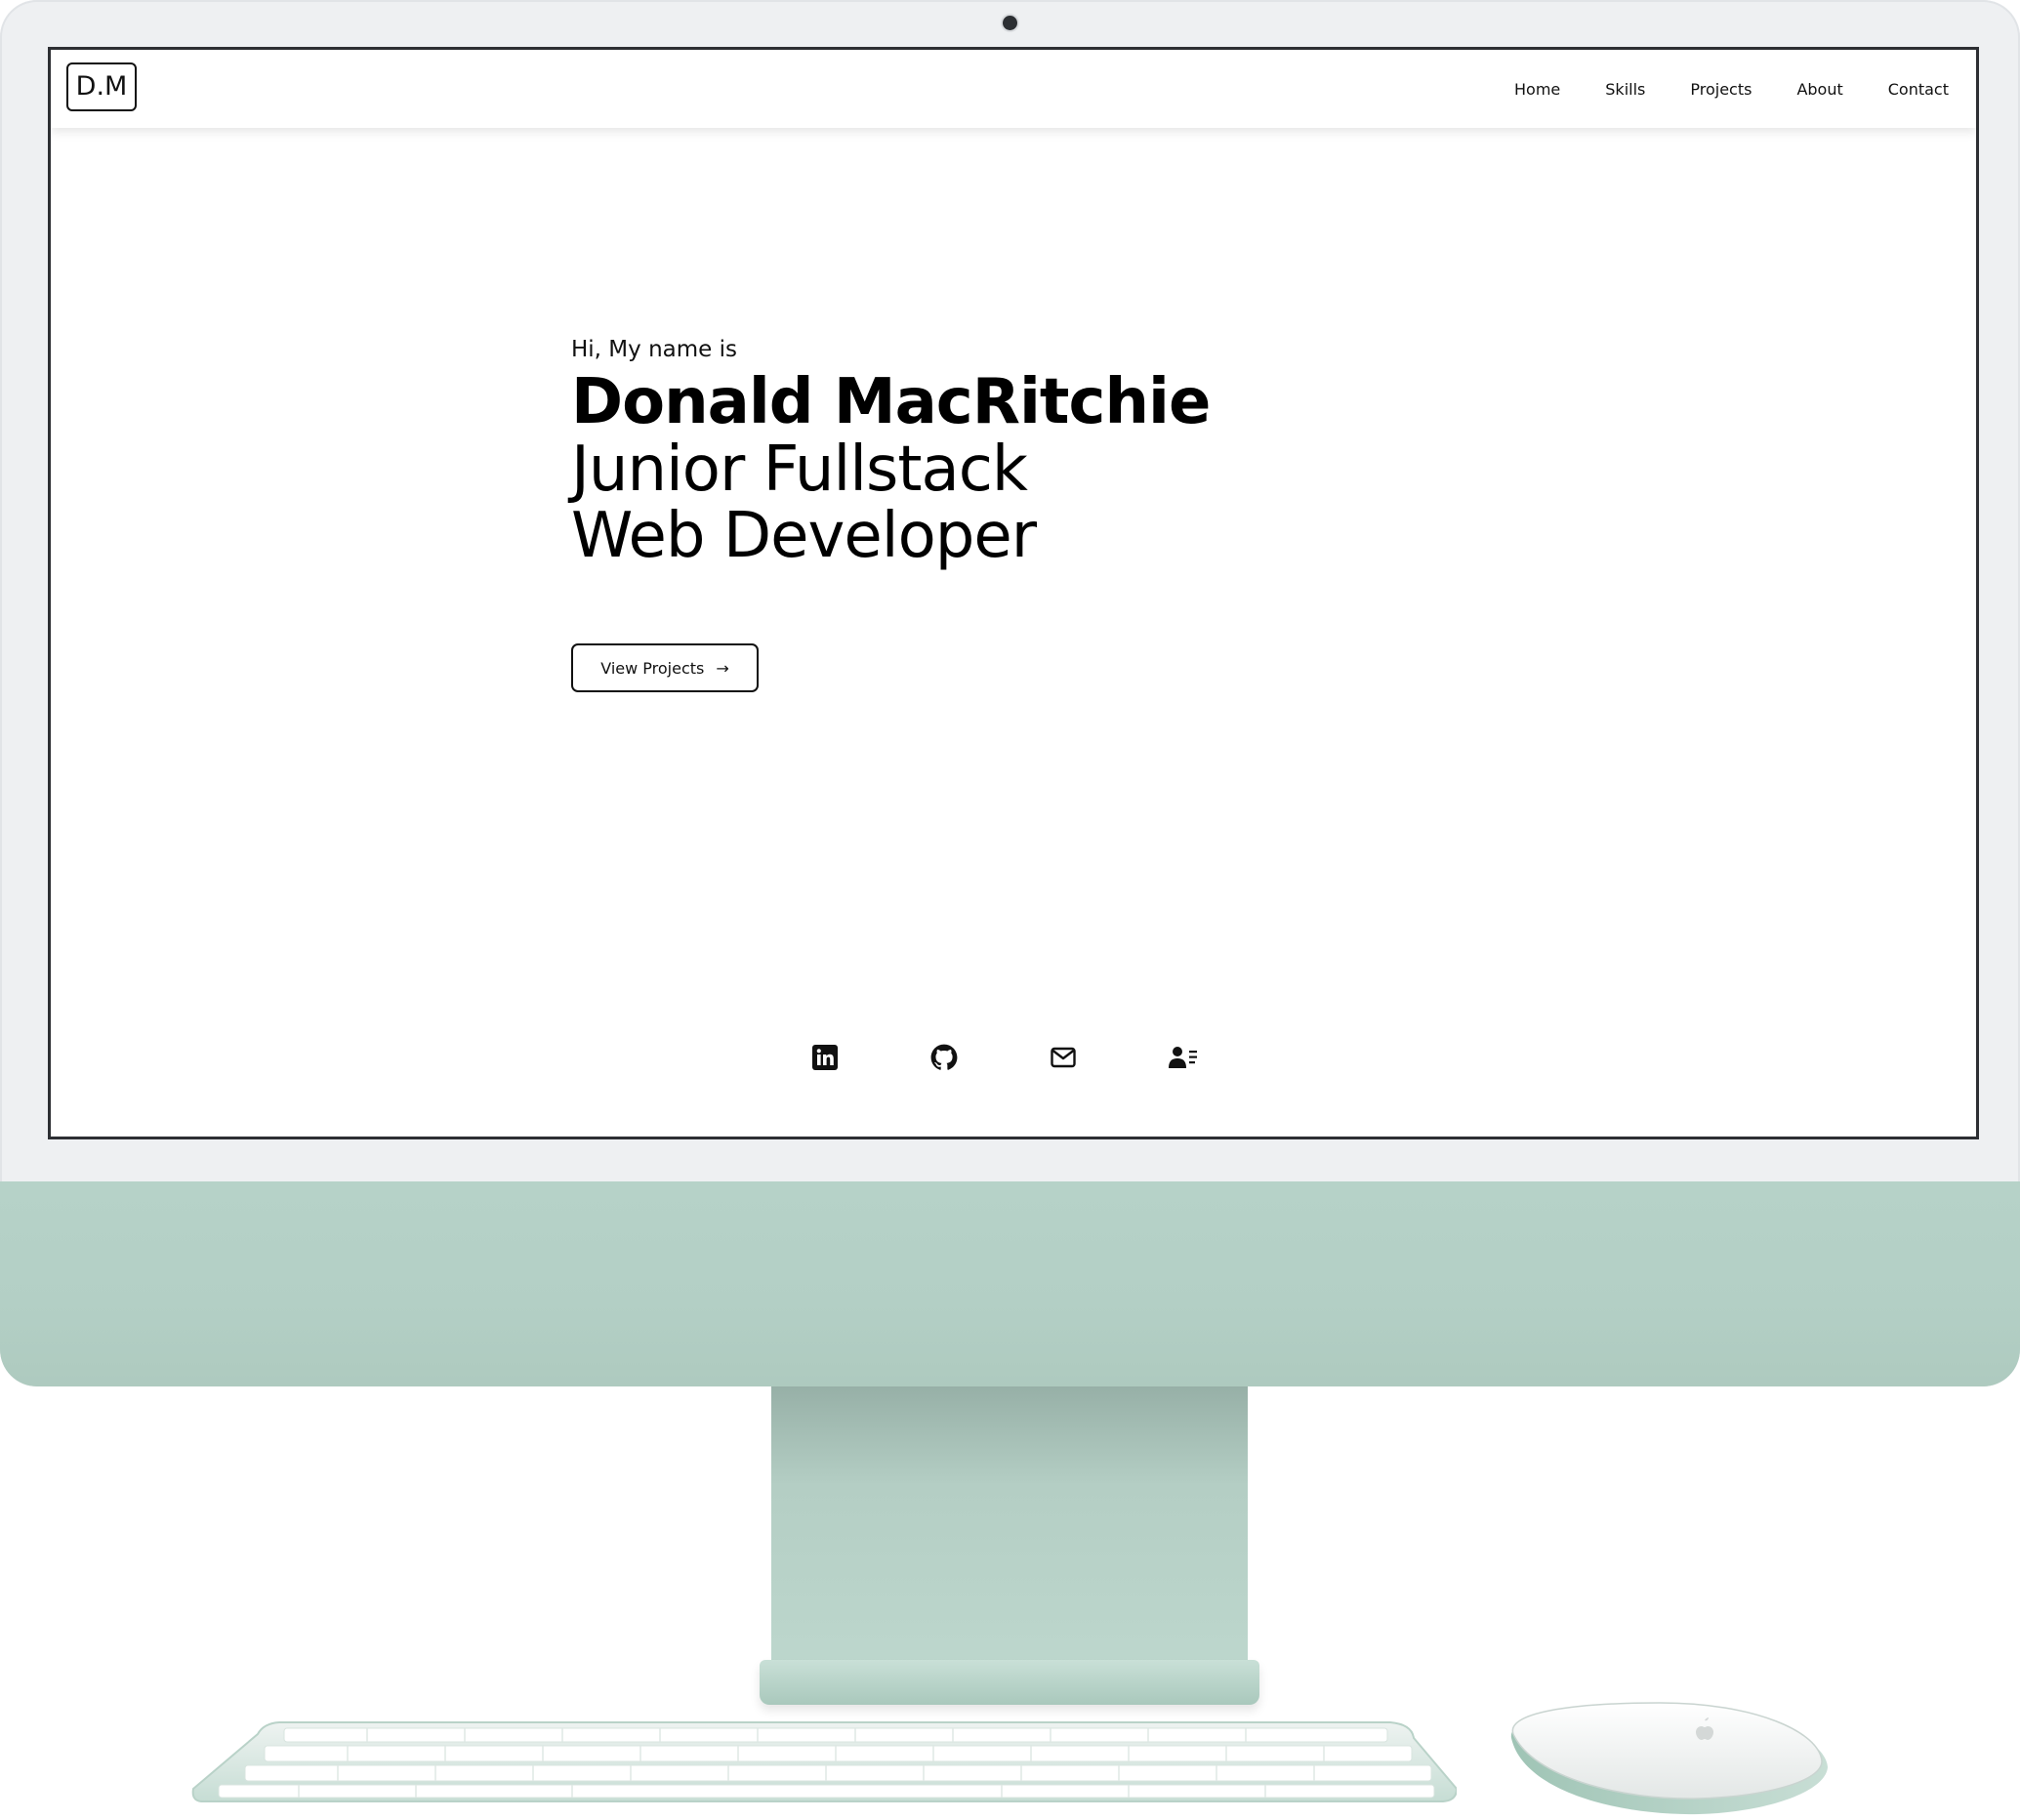  I want to click on nav-link-contact: Contact, so click(1919, 89).